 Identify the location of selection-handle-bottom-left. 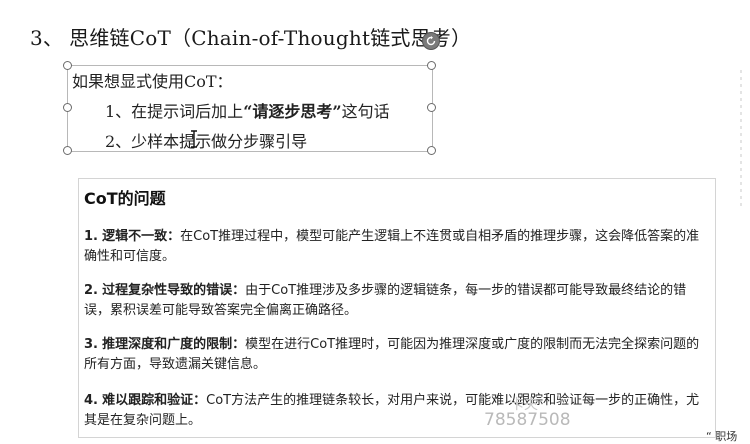
(67, 150).